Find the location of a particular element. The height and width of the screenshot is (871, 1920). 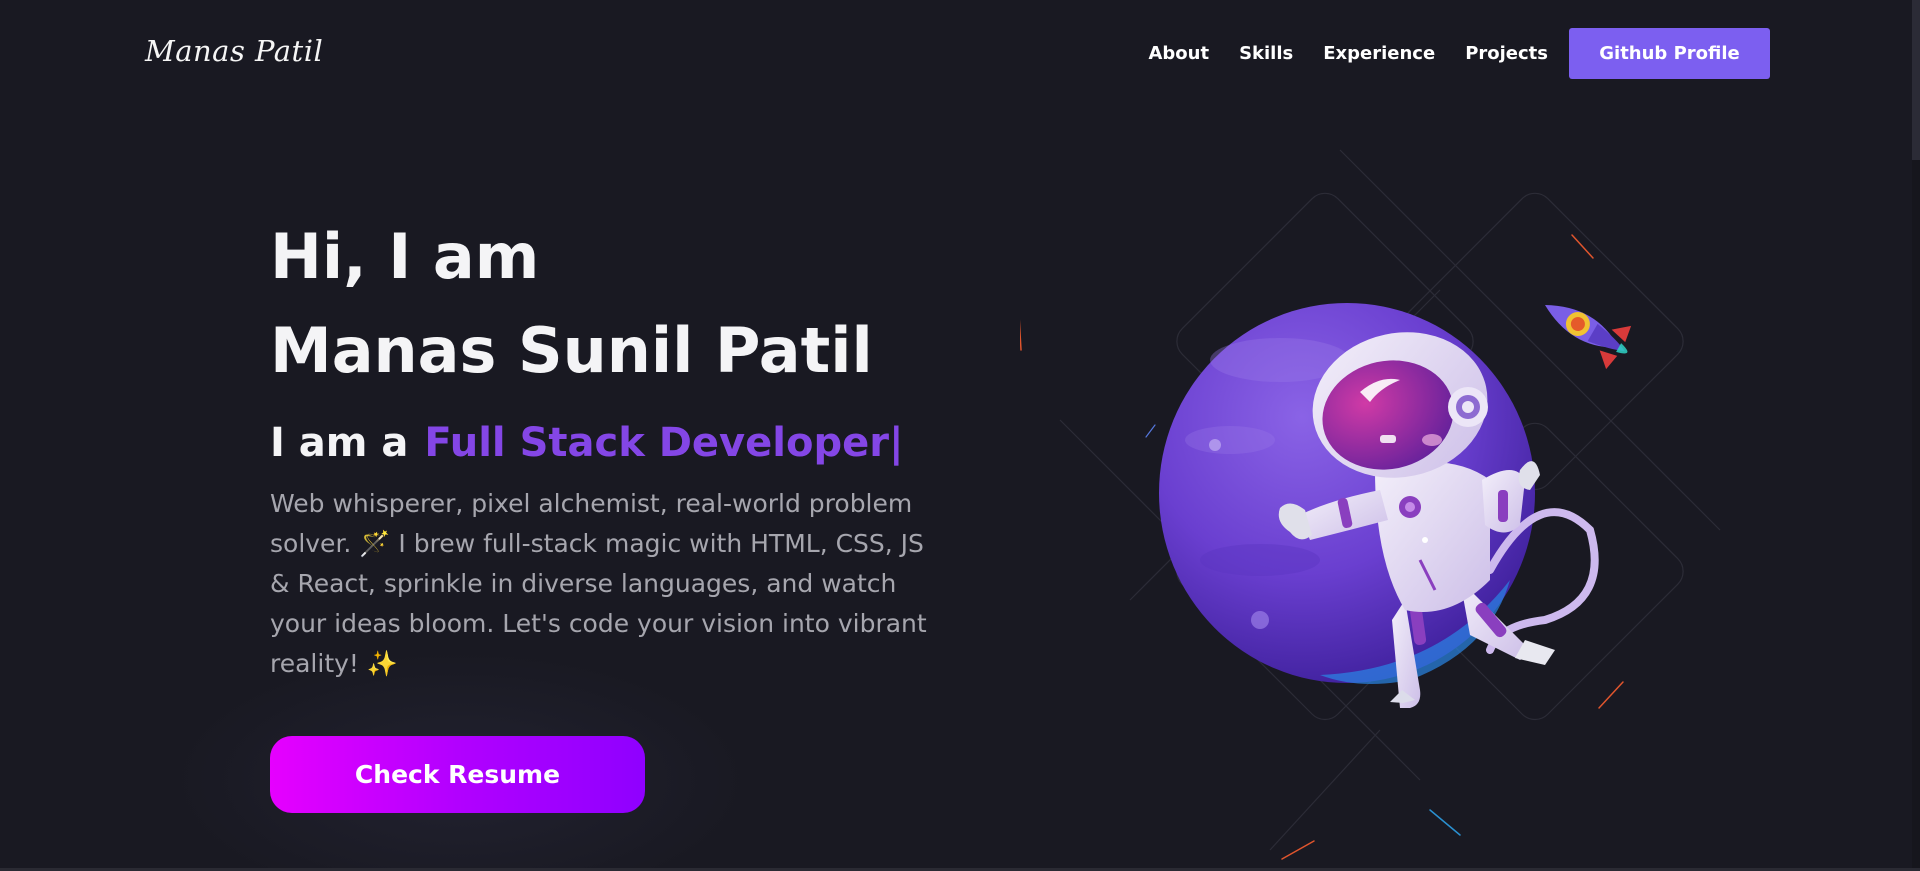

nav-link-projects: Projects is located at coordinates (1506, 53).